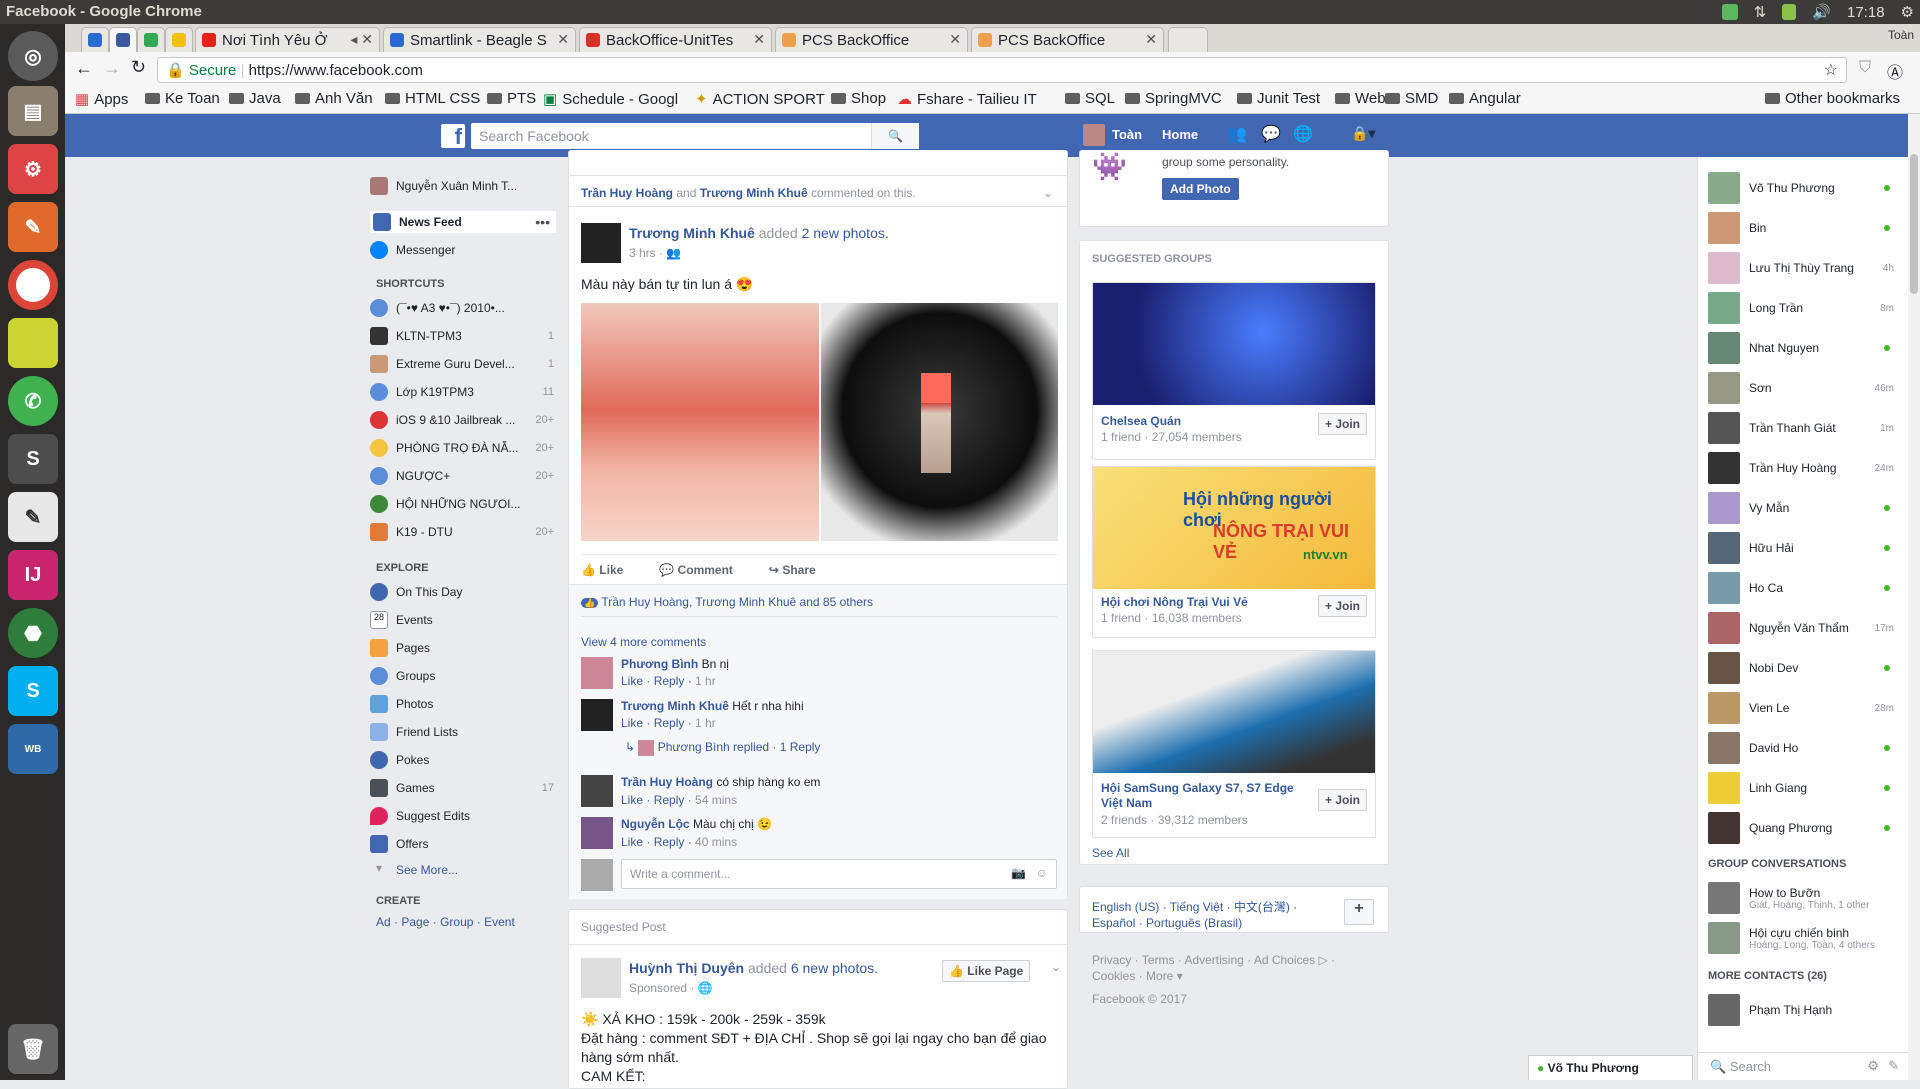 The image size is (1920, 1089). What do you see at coordinates (1729, 12) in the screenshot?
I see `app-indicator-icon` at bounding box center [1729, 12].